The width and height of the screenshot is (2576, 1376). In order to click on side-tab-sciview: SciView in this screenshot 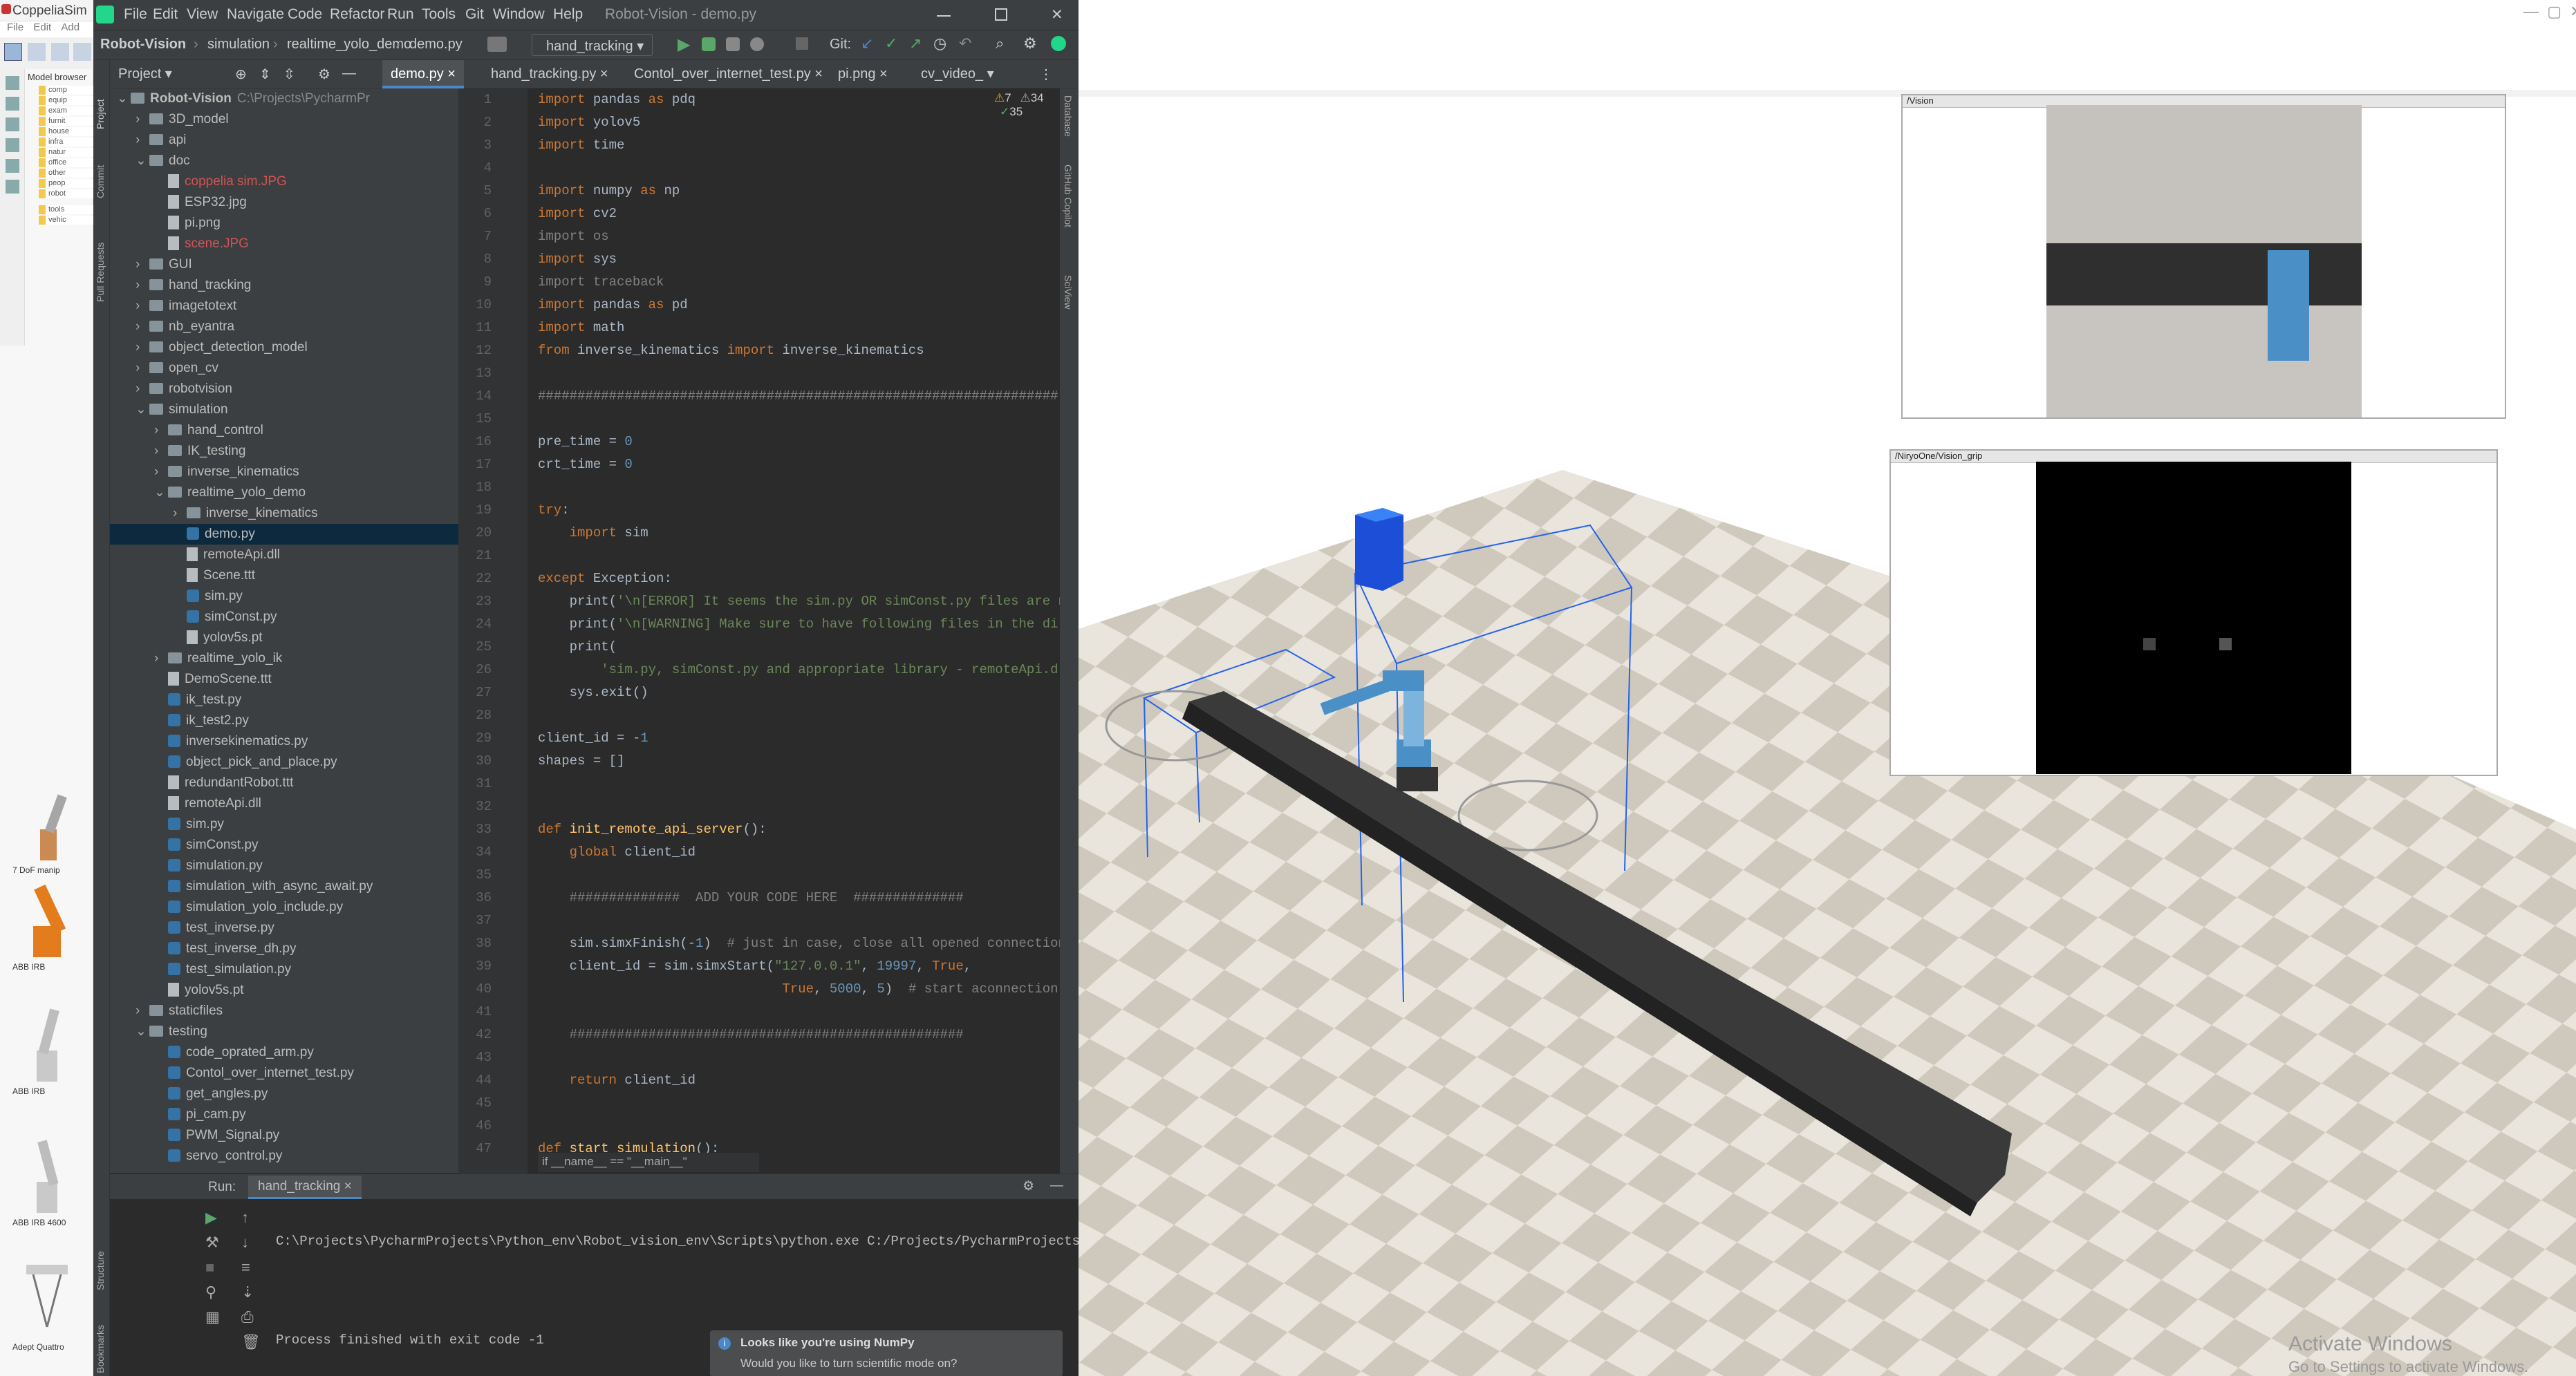, I will do `click(1068, 292)`.